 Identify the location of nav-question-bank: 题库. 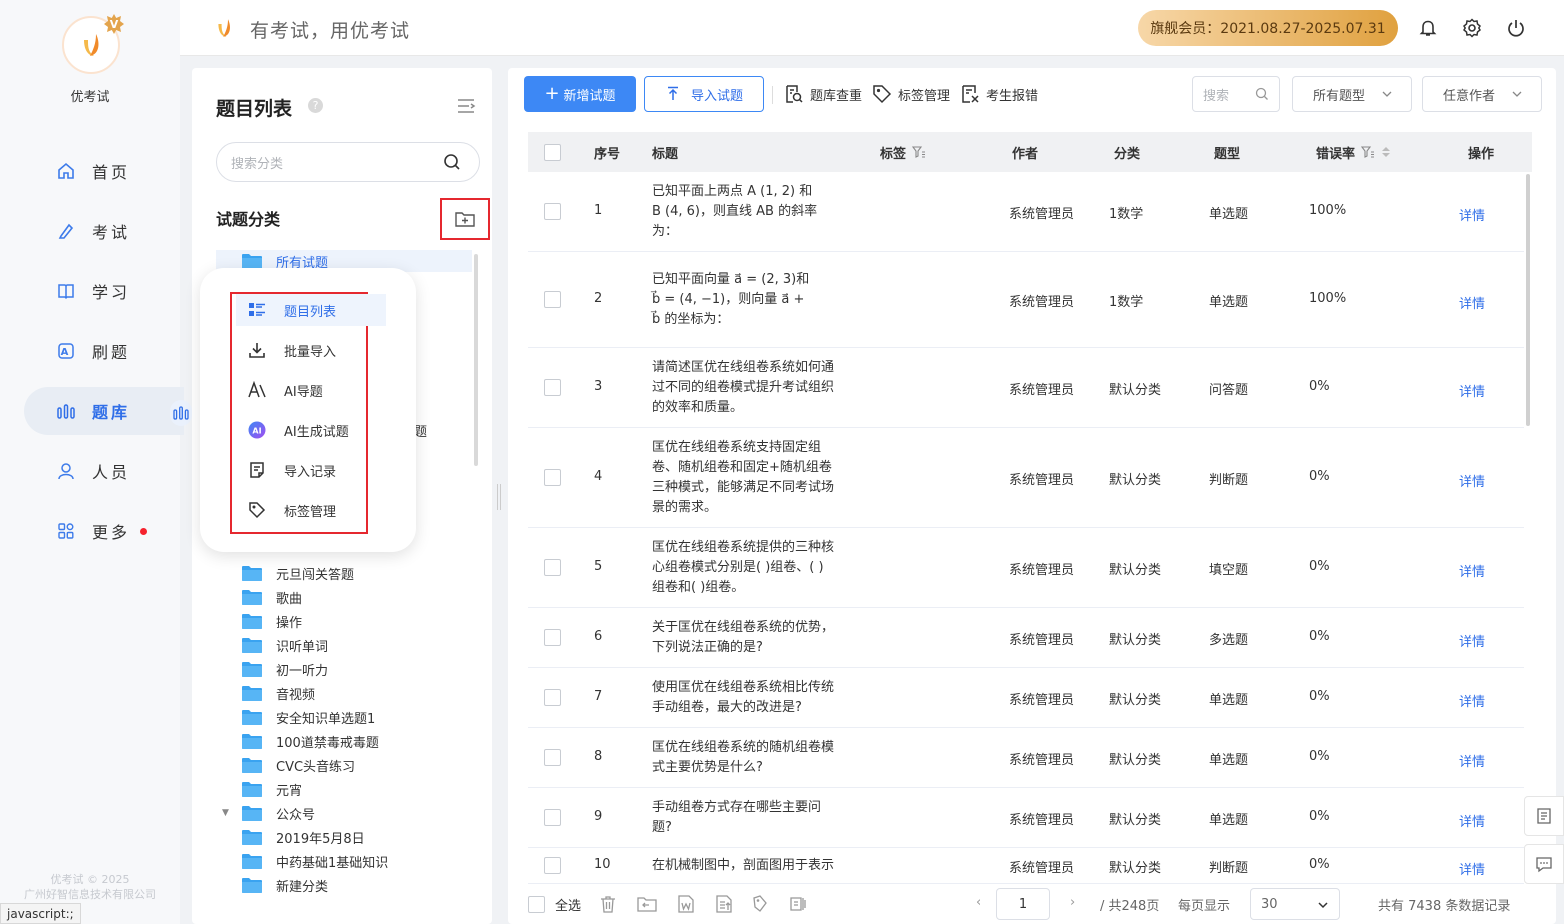
(104, 411).